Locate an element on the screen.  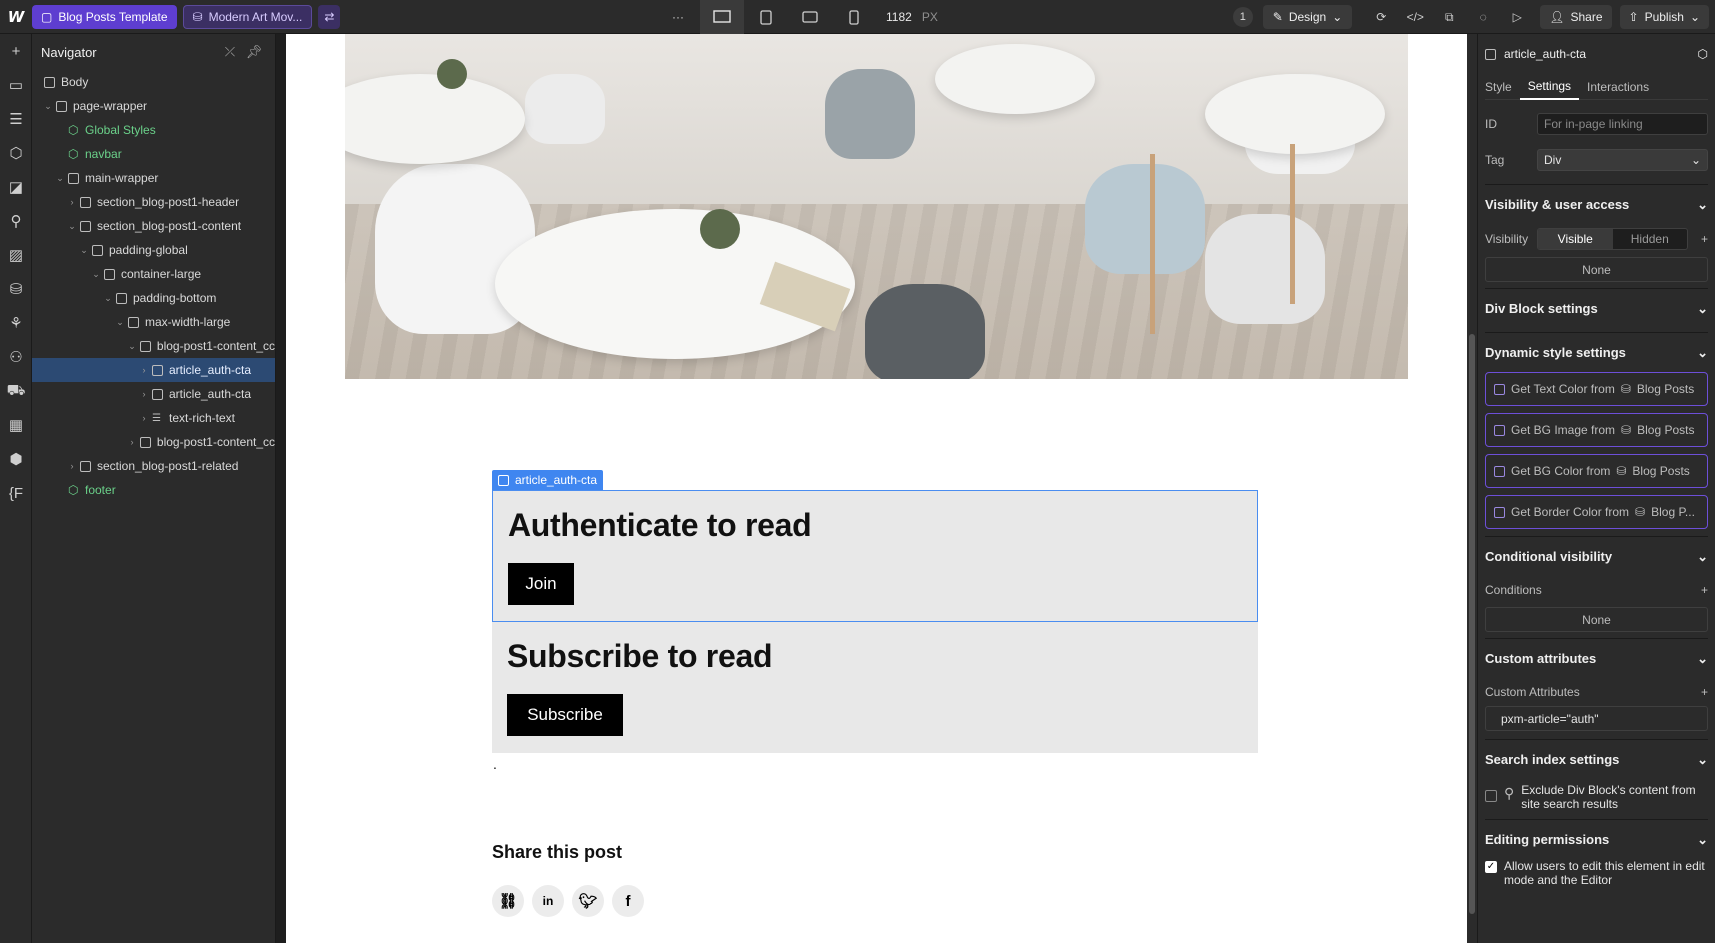
component-create-icon: ⬡ is located at coordinates (1703, 54).